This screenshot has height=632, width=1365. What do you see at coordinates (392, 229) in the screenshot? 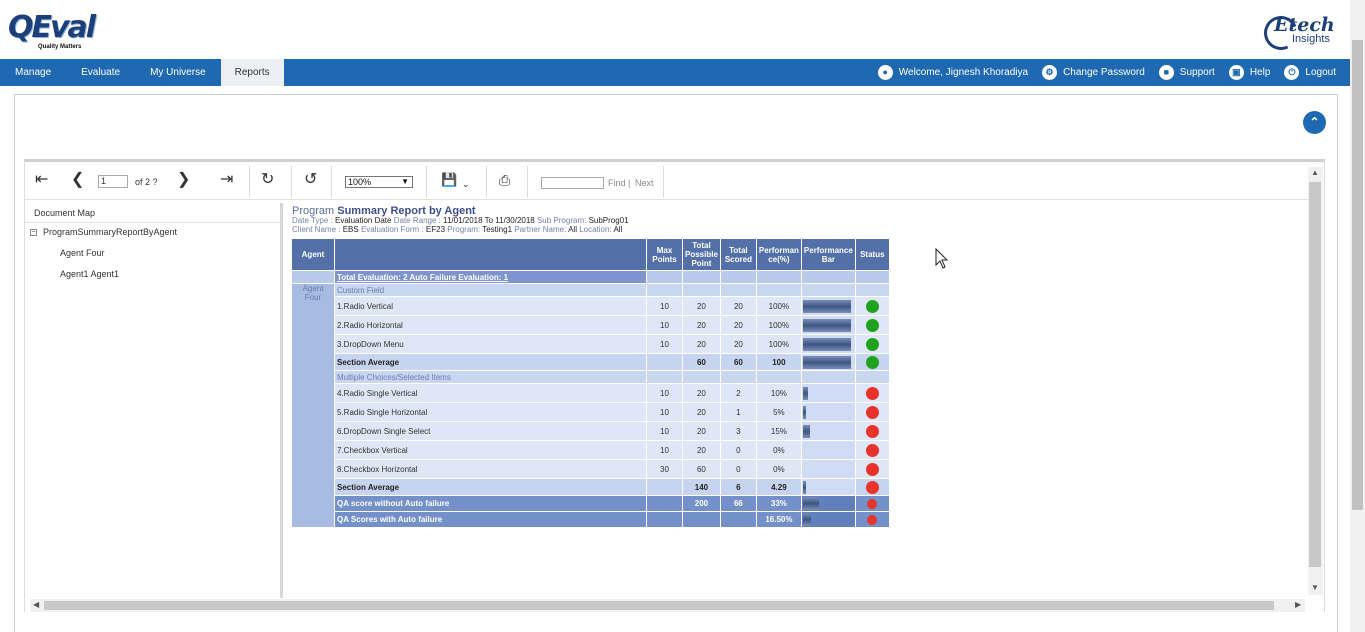
I see `form-label: Evaluation Form :` at bounding box center [392, 229].